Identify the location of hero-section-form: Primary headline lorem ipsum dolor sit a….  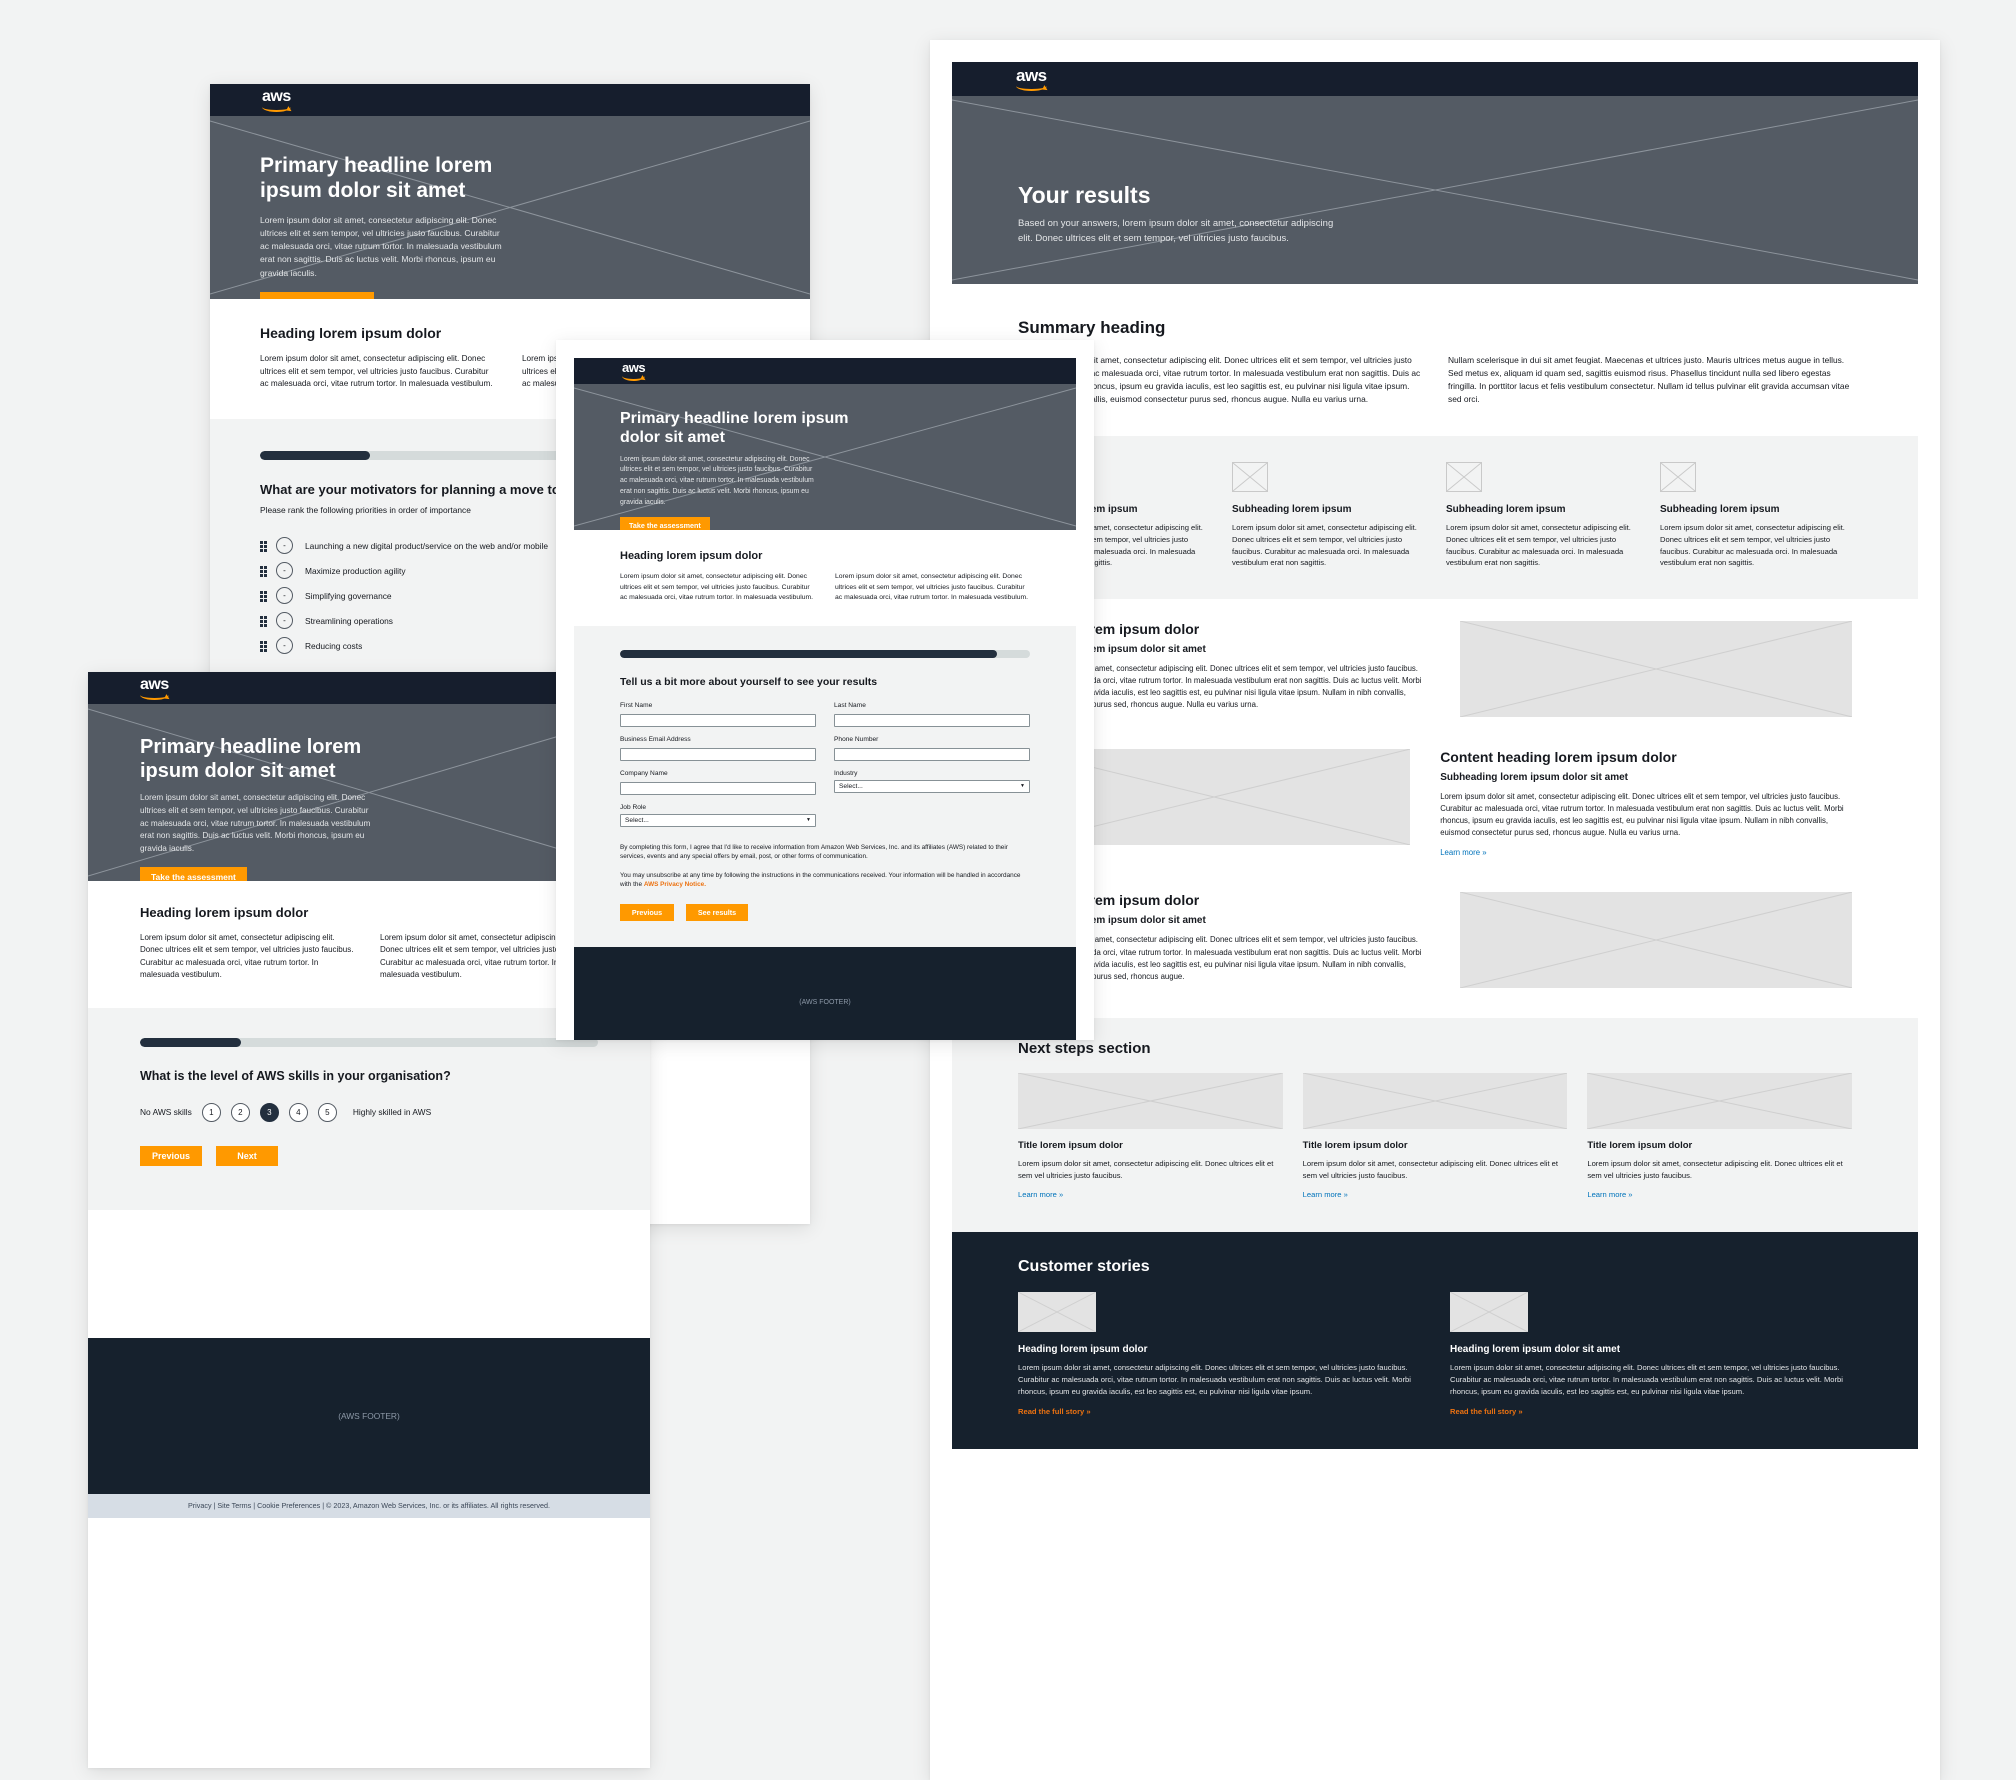
(825, 457).